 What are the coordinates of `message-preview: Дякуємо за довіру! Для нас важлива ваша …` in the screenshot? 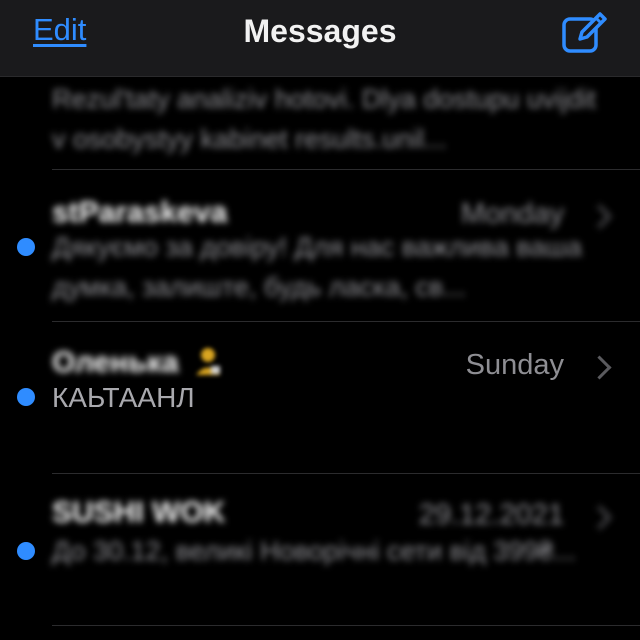 It's located at (317, 267).